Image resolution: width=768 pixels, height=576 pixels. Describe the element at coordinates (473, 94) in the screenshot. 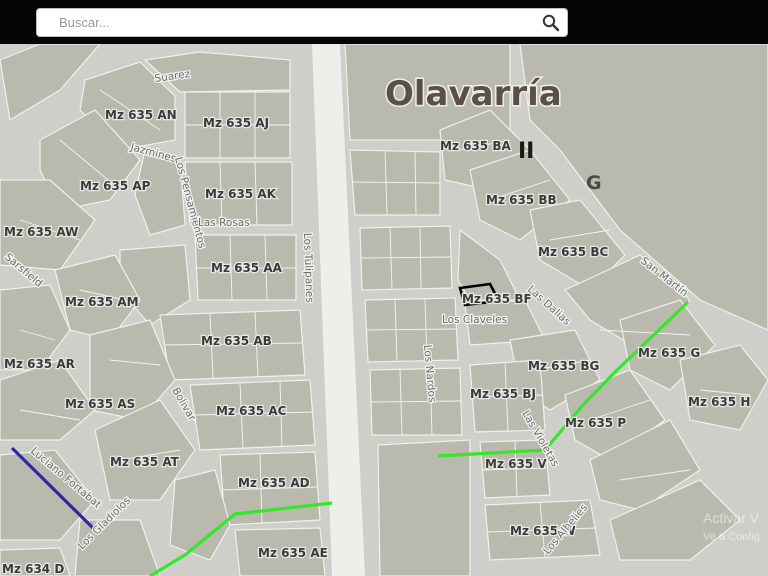

I see `city-label: Olavarría` at that location.